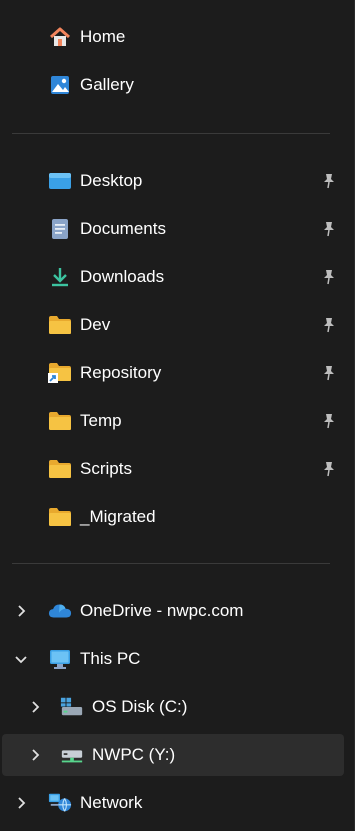 Image resolution: width=355 pixels, height=831 pixels. I want to click on chevron-down-icon, so click(21, 659).